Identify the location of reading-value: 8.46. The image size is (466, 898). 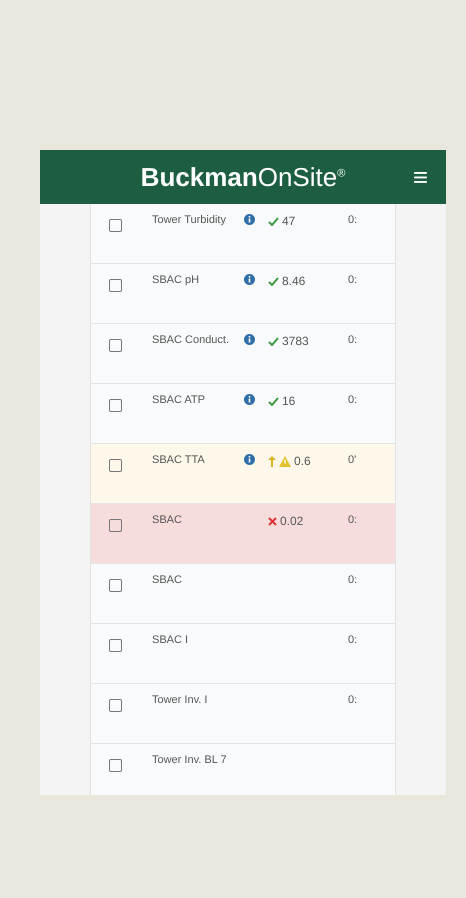
(294, 281).